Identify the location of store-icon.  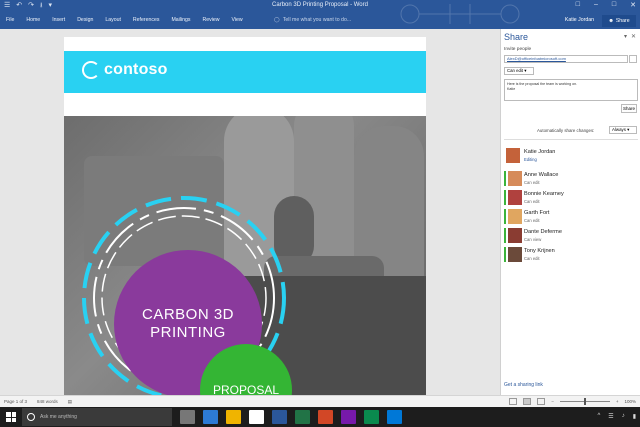
(256, 417).